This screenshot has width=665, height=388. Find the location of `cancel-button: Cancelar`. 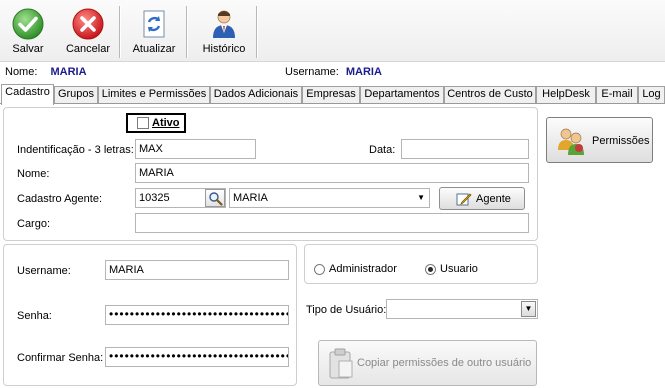

cancel-button: Cancelar is located at coordinates (88, 31).